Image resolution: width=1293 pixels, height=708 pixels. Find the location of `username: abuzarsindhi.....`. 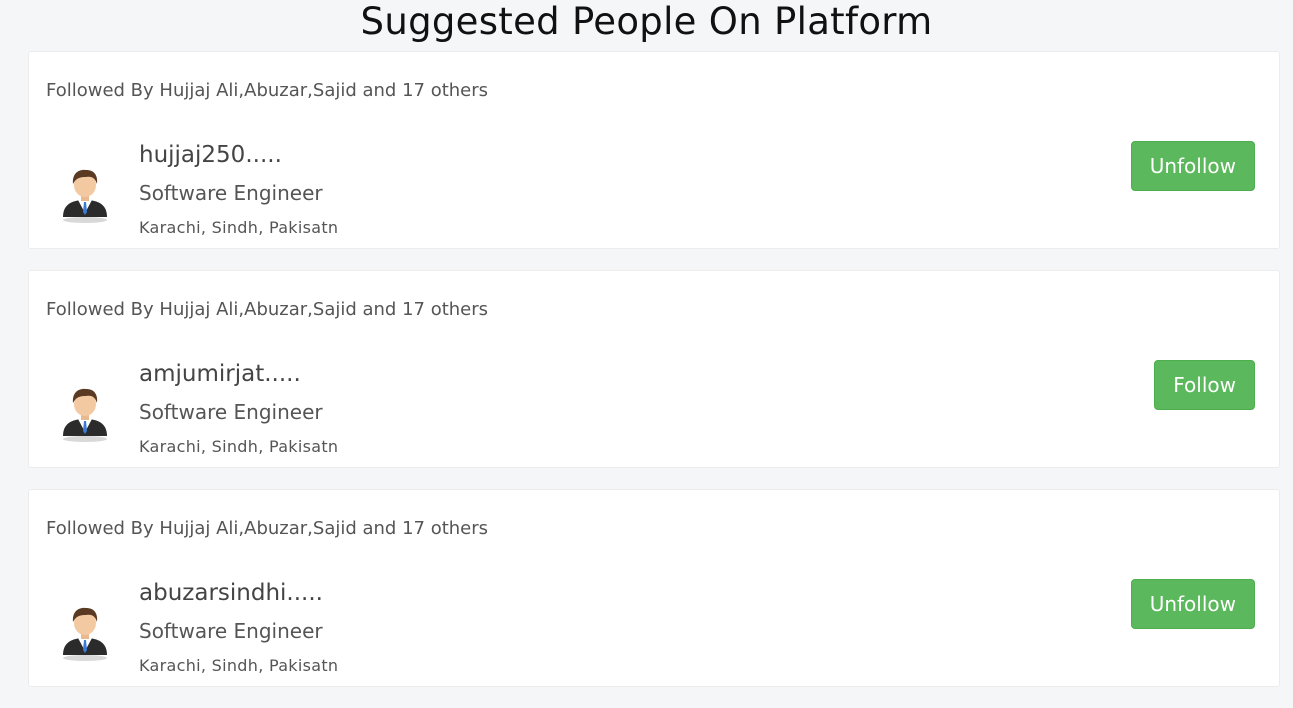

username: abuzarsindhi..... is located at coordinates (231, 593).